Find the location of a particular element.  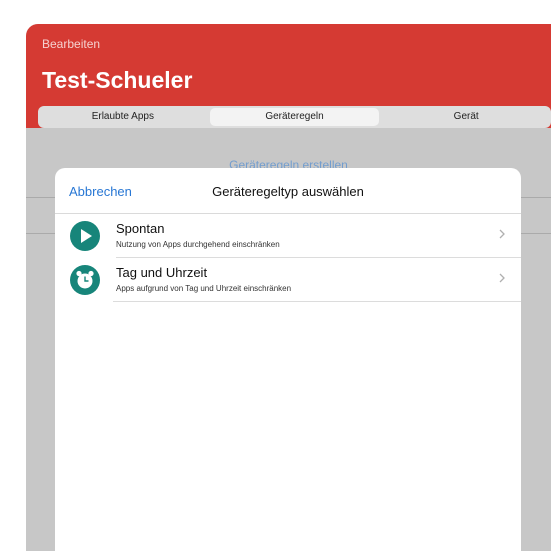

tab-bar: Erlaubte Apps Geräteregeln Gerät is located at coordinates (294, 117).